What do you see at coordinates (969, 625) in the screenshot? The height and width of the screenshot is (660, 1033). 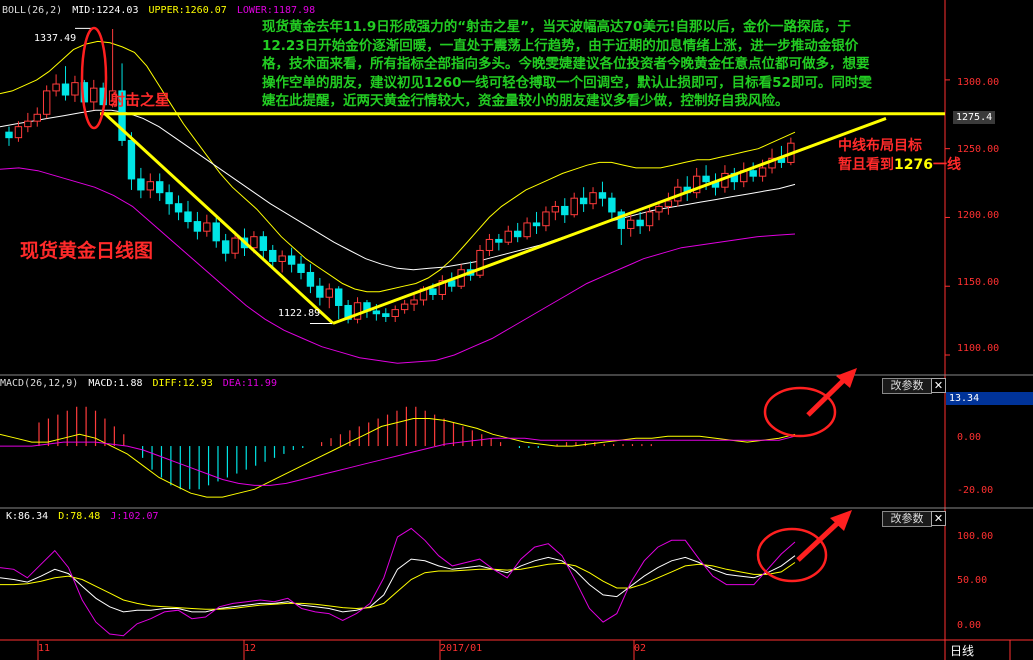 I see `kdj-tick-0: 0.00` at bounding box center [969, 625].